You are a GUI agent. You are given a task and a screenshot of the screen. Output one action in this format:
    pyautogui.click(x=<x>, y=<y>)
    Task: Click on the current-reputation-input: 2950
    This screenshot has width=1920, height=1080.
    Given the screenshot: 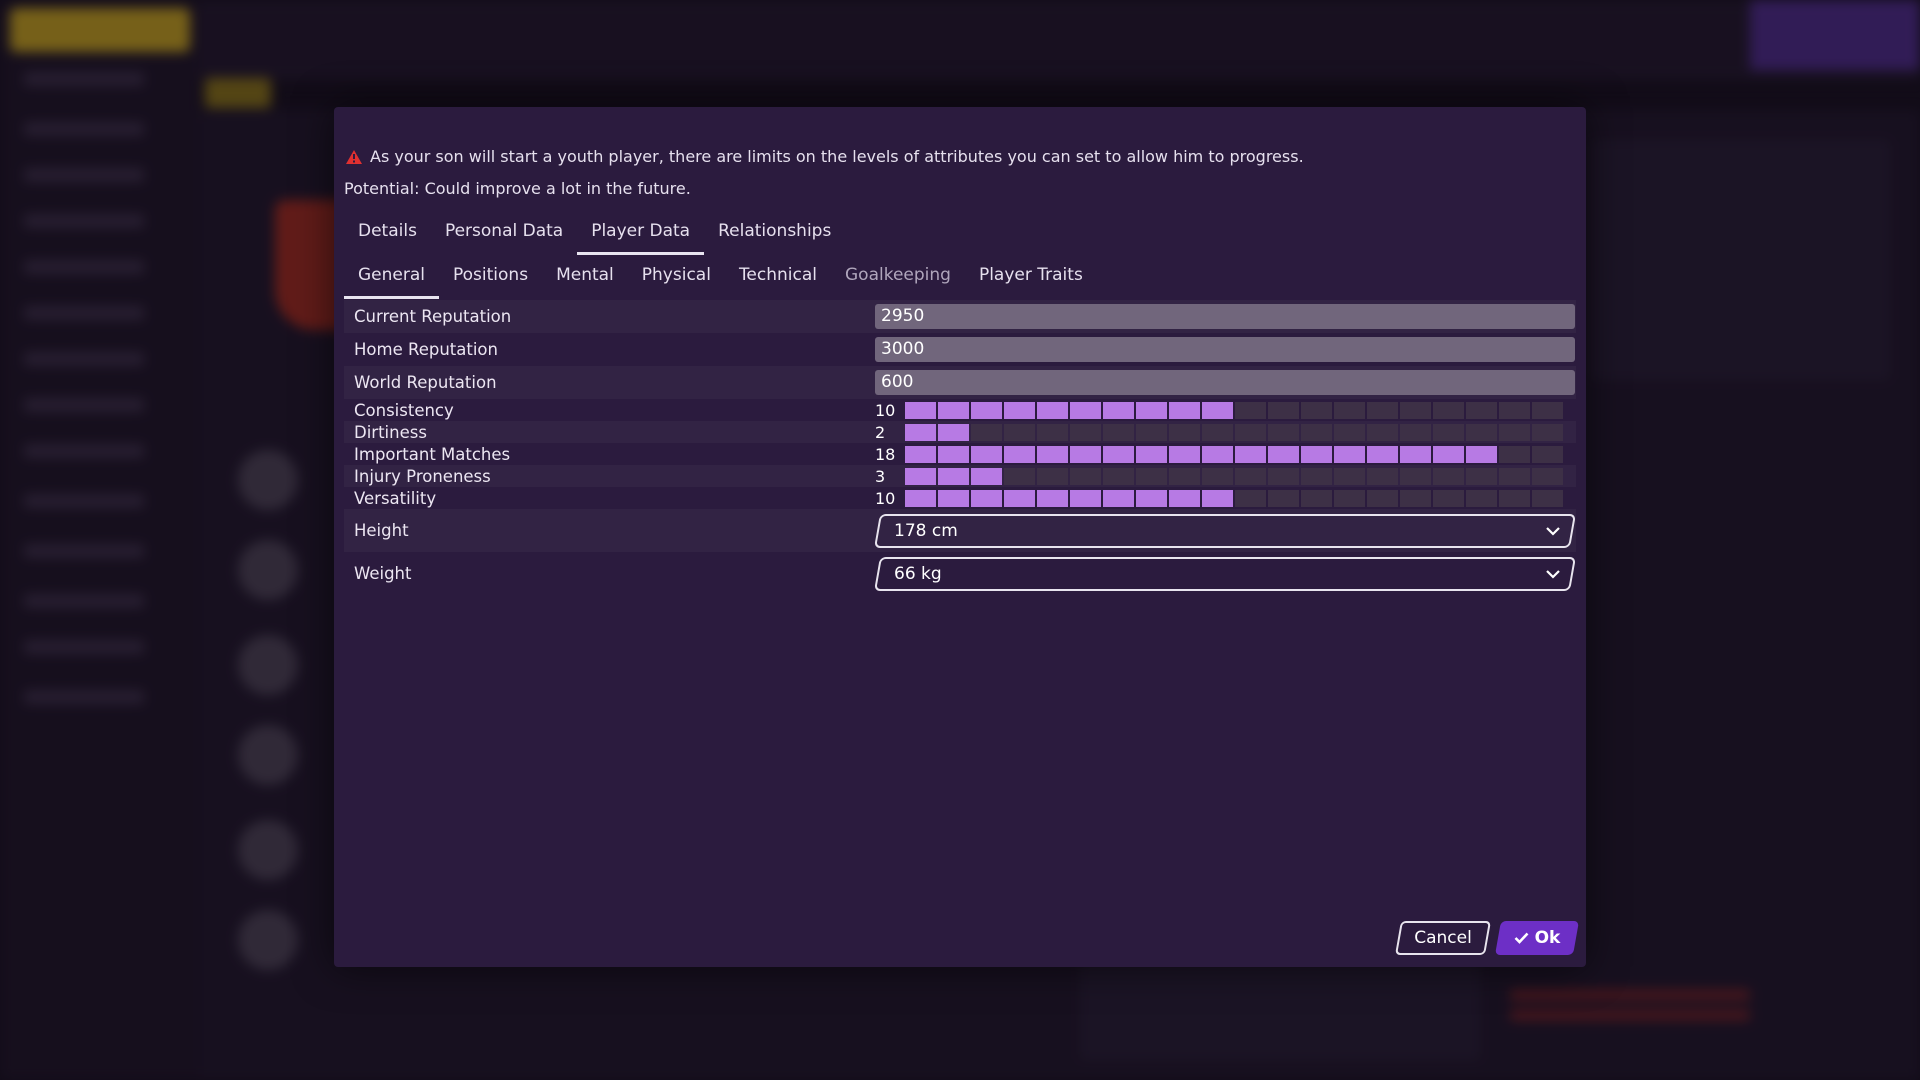 What is the action you would take?
    pyautogui.click(x=1225, y=316)
    